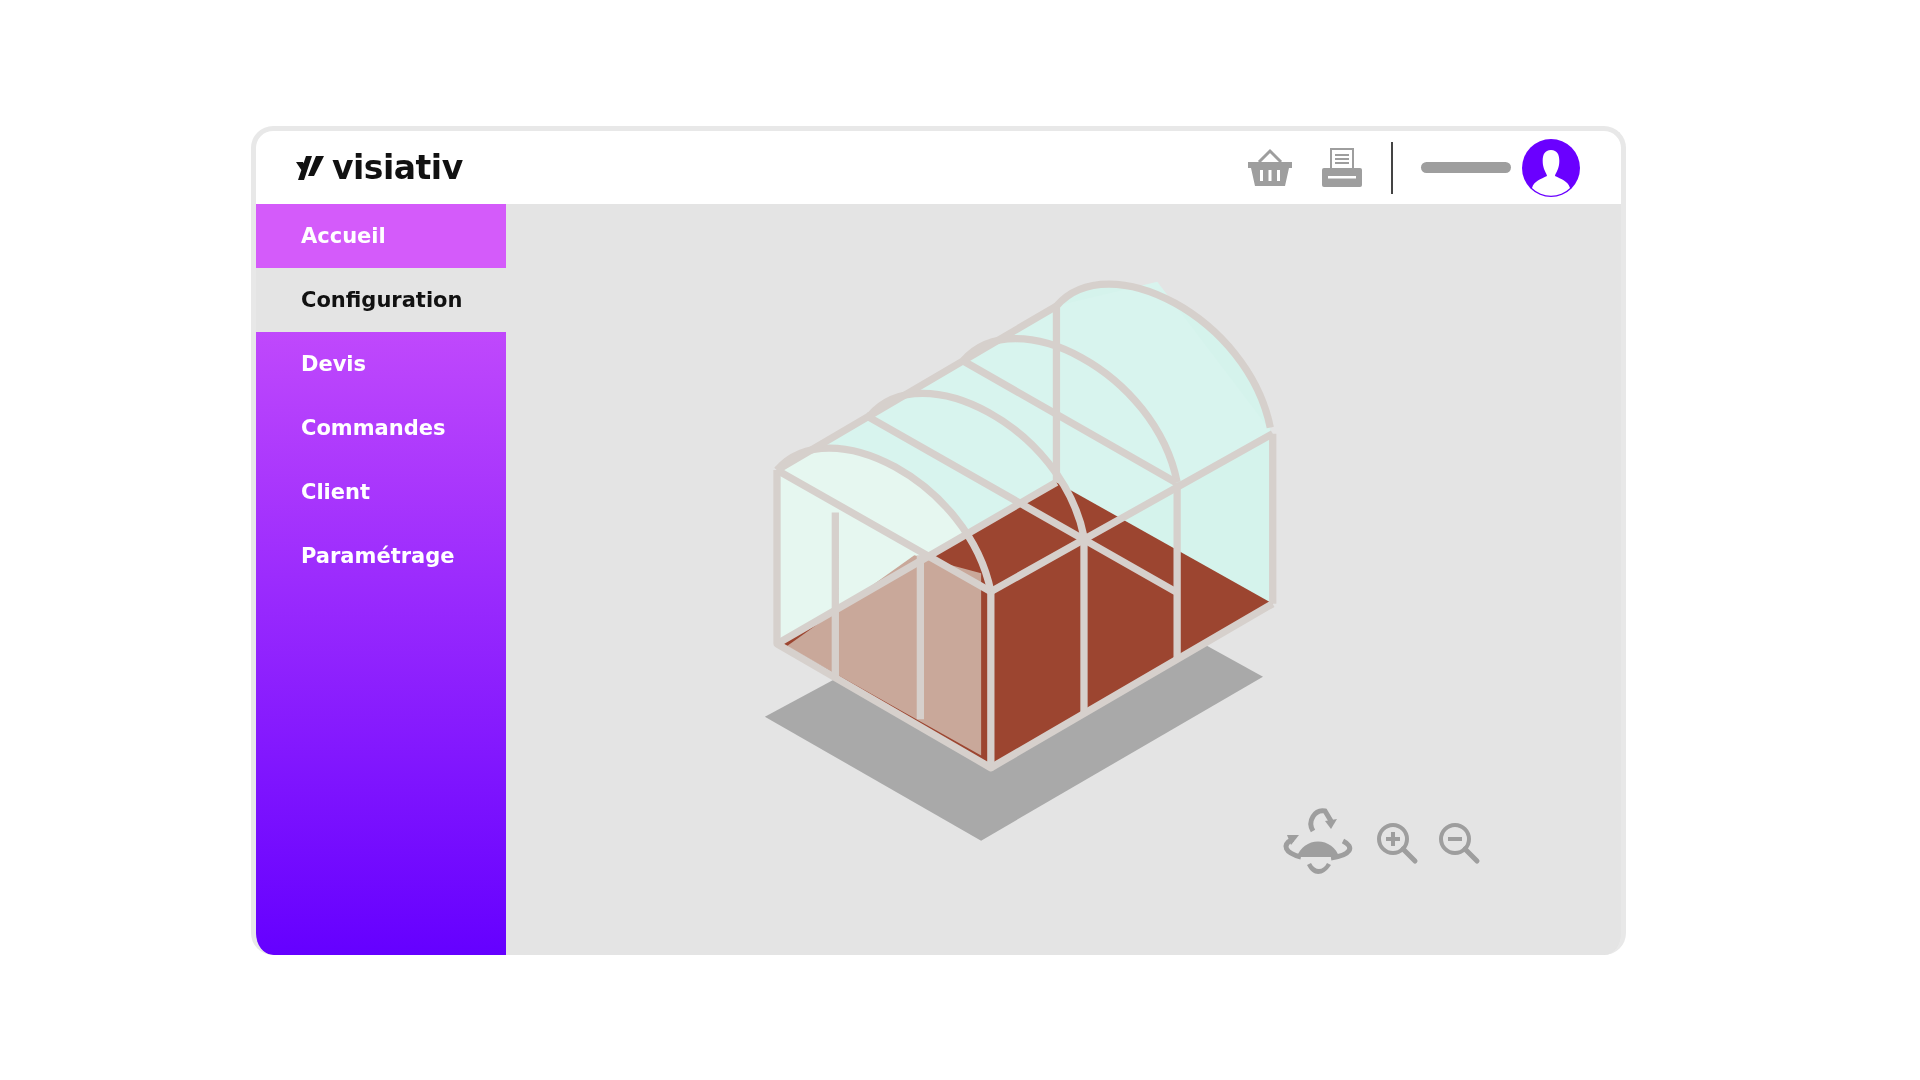 Image resolution: width=1920 pixels, height=1080 pixels. I want to click on sidebar-item: Configuration, so click(381, 300).